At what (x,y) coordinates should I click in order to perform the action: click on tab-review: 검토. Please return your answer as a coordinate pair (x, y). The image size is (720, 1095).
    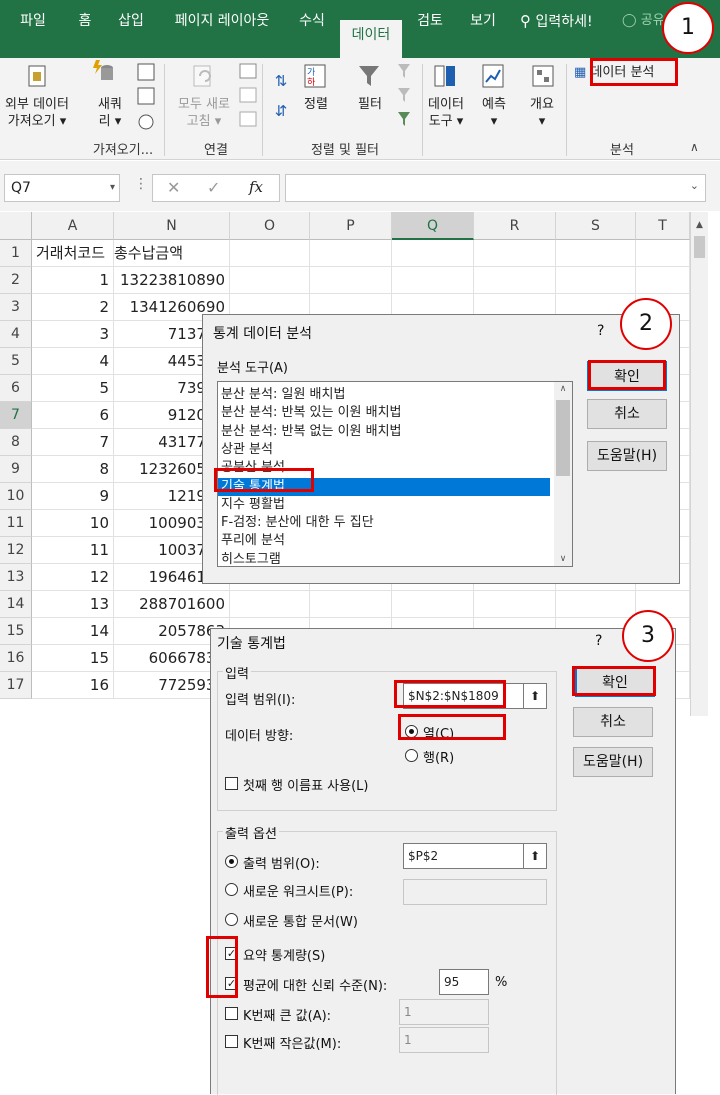
    Looking at the image, I should click on (430, 29).